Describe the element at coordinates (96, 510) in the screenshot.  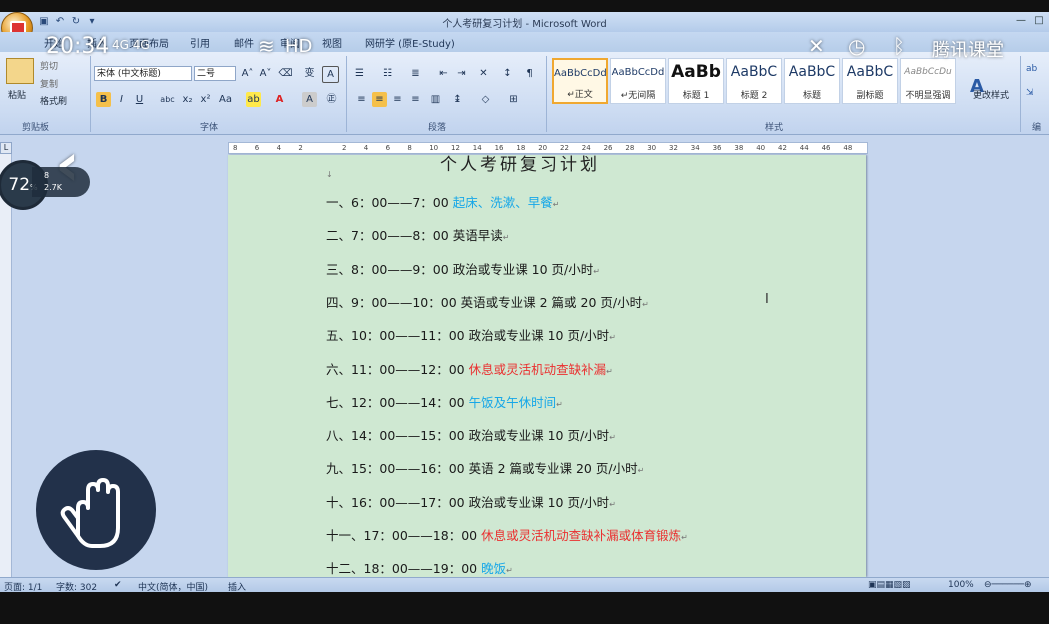
I see `raise-hand-button` at that location.